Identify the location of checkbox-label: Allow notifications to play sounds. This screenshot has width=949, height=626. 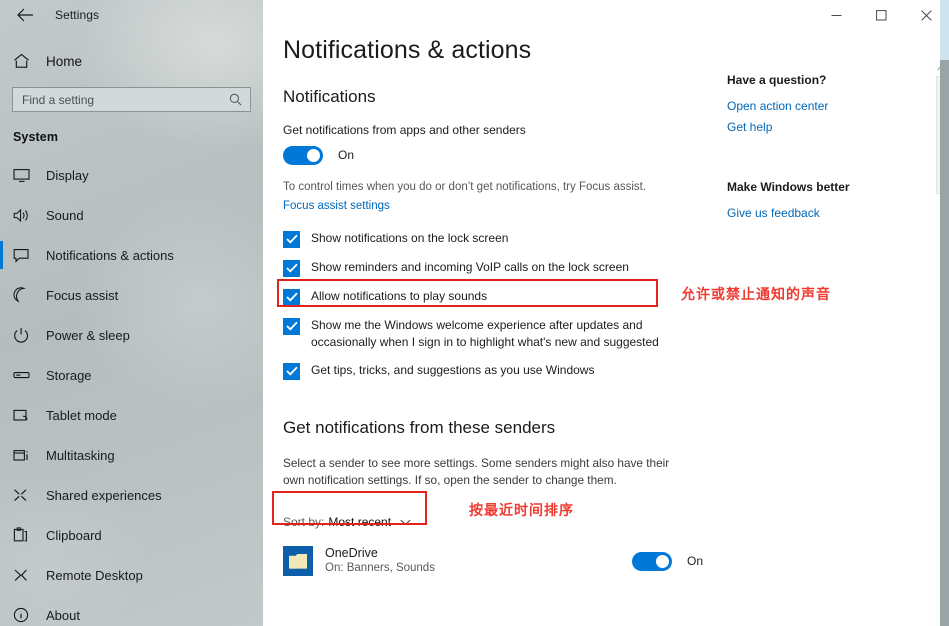
(399, 295).